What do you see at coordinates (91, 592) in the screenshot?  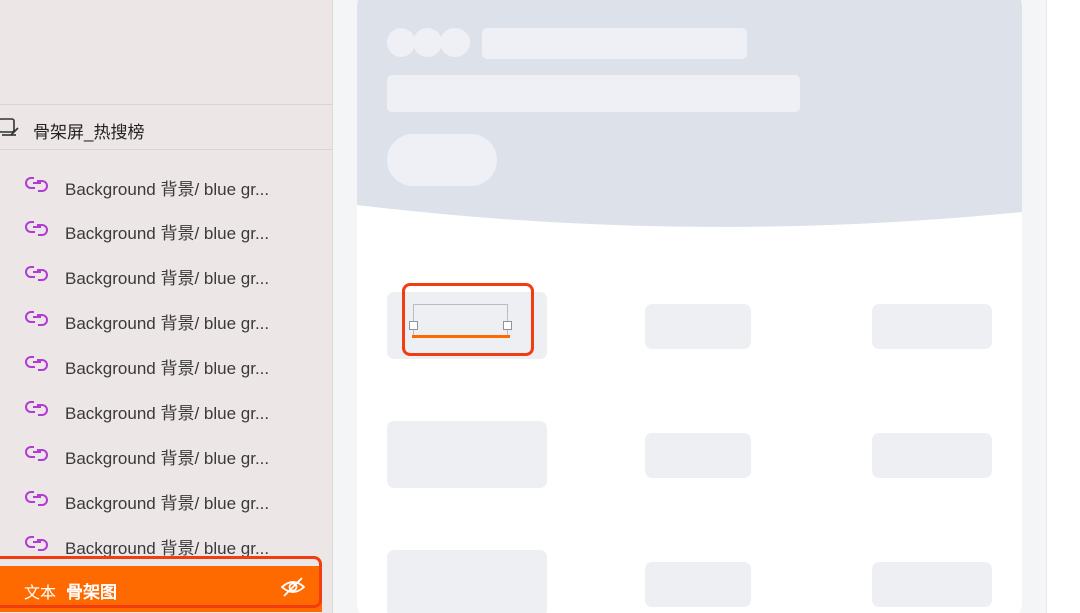 I see `selected-layer-name: 骨架图` at bounding box center [91, 592].